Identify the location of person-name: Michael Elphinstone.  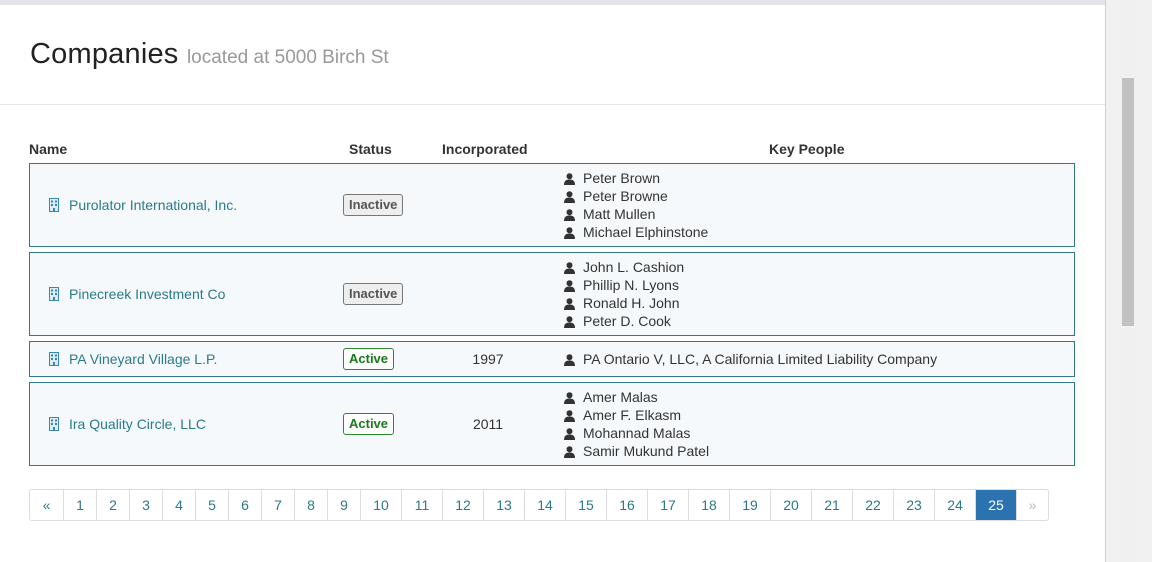
(646, 232).